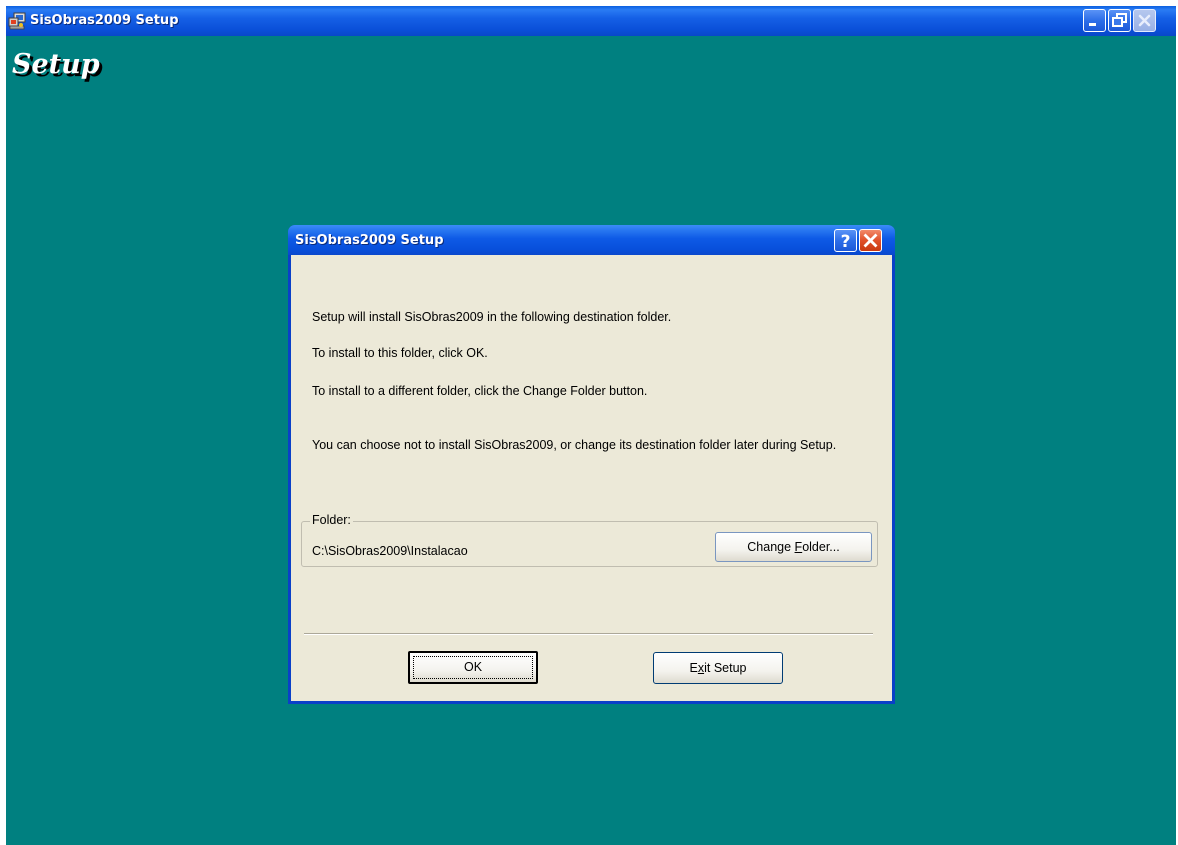 This screenshot has width=1178, height=845. Describe the element at coordinates (591, 240) in the screenshot. I see `dialog-title-bar: SisObras2009 Setup ?` at that location.